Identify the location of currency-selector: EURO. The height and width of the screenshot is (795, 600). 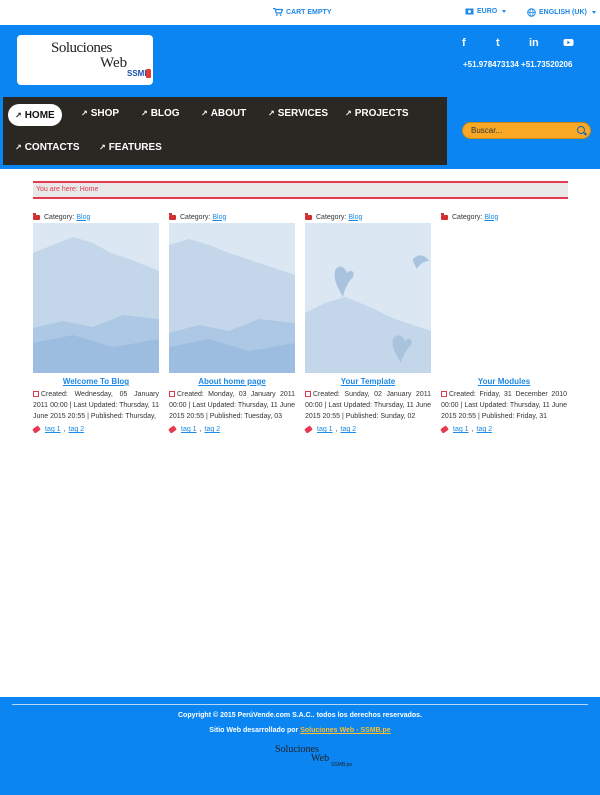
(486, 11).